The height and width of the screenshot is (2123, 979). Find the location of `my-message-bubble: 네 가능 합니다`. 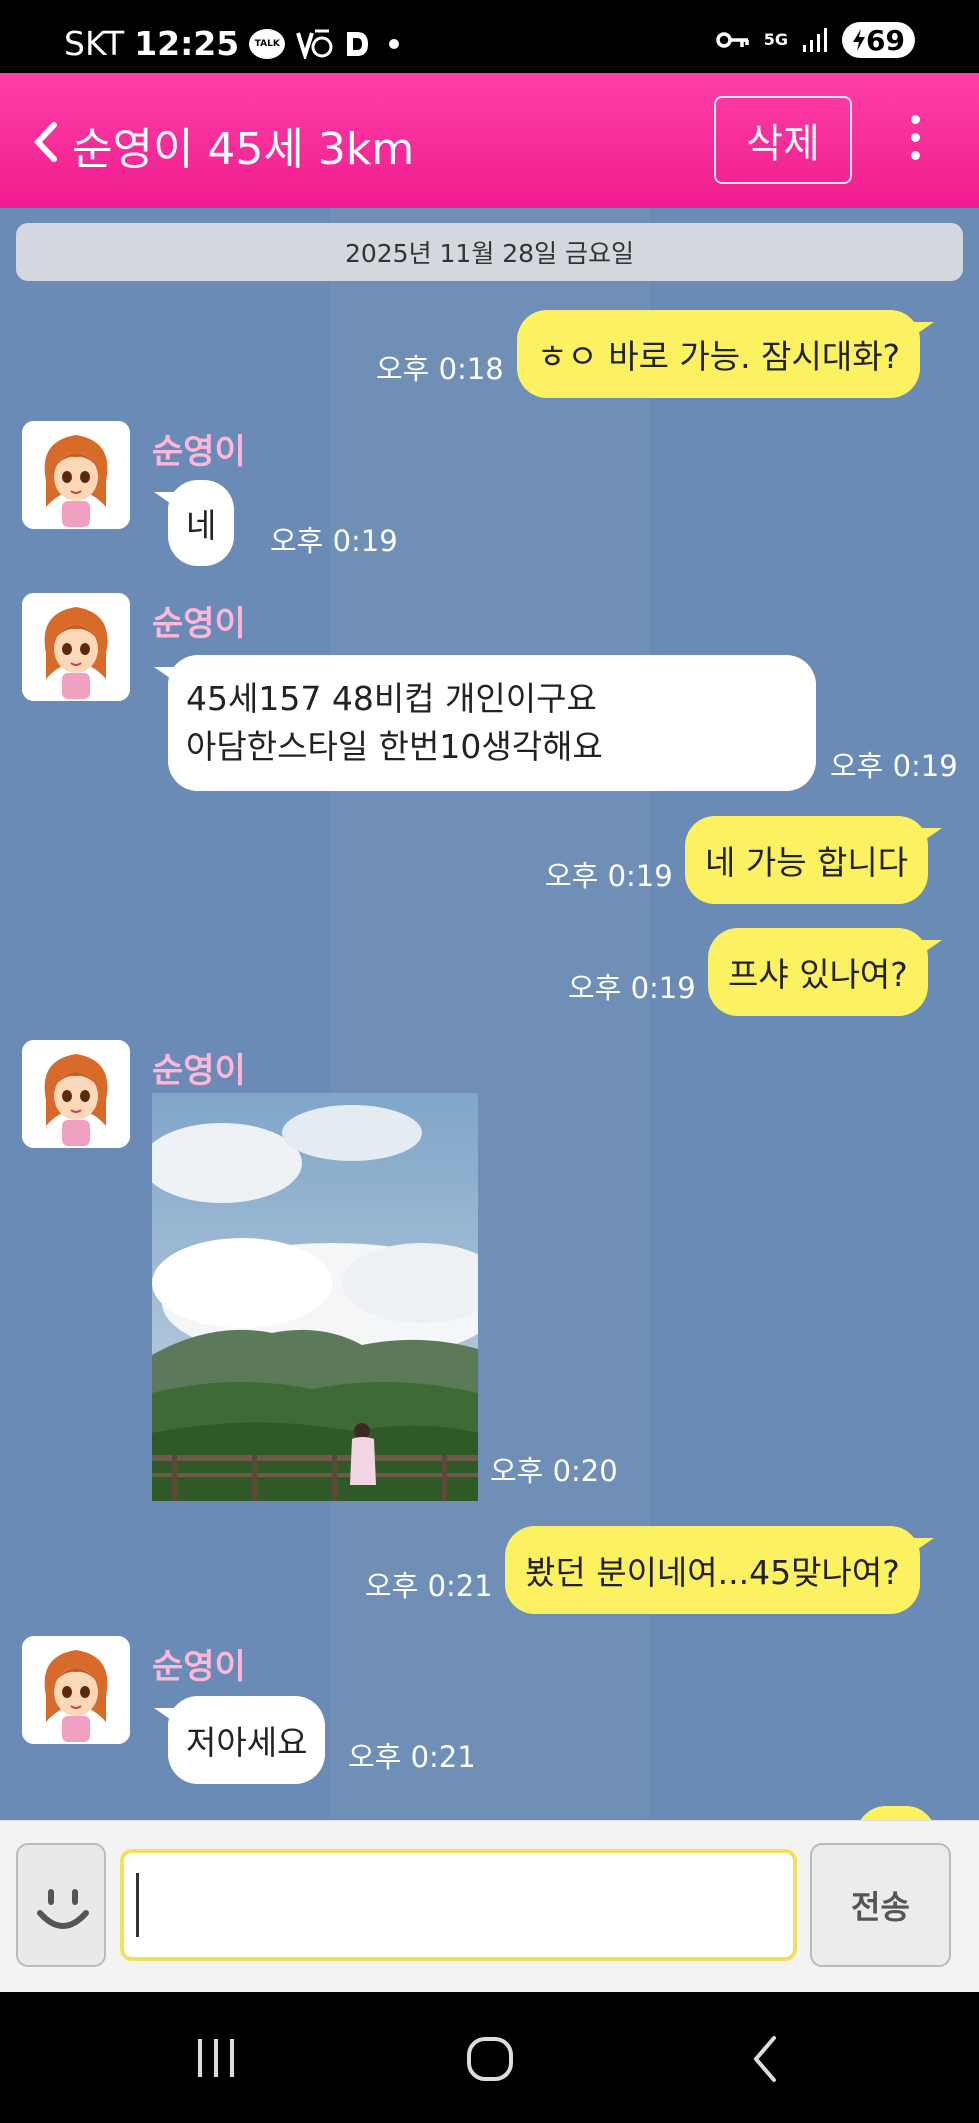

my-message-bubble: 네 가능 합니다 is located at coordinates (814, 860).